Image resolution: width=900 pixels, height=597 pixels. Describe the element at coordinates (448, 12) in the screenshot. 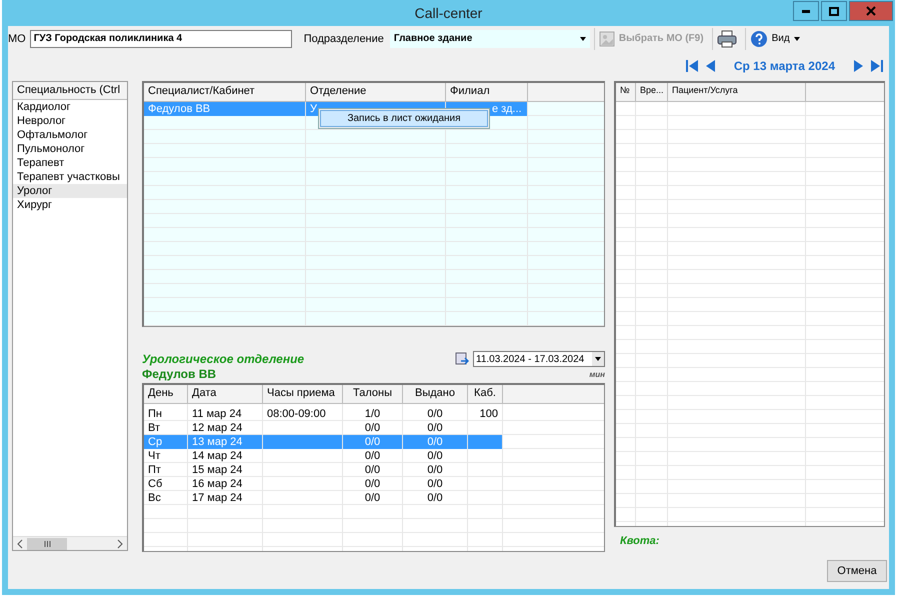

I see `window-title: Call-center` at that location.